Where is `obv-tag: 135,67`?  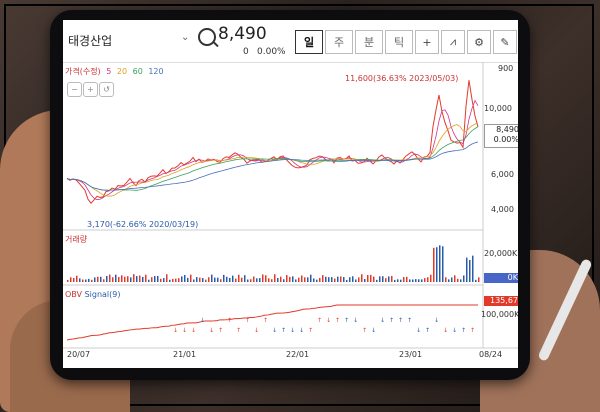
obv-tag: 135,67 is located at coordinates (501, 301).